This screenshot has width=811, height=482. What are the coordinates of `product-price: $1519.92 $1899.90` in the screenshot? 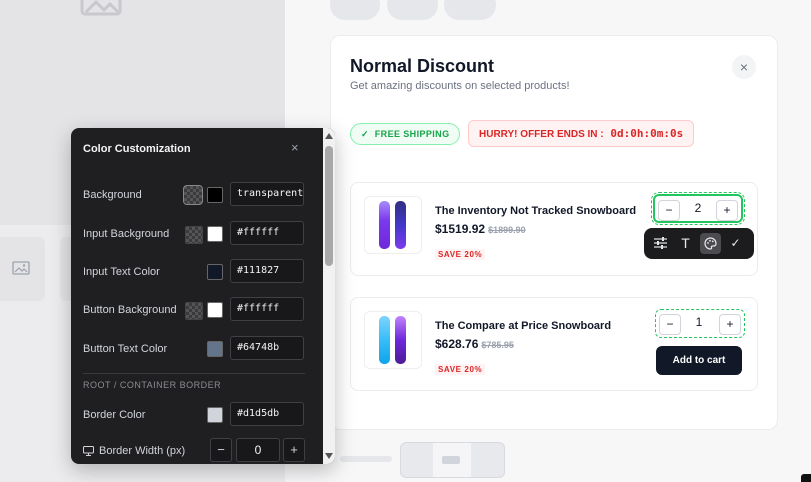 It's located at (480, 229).